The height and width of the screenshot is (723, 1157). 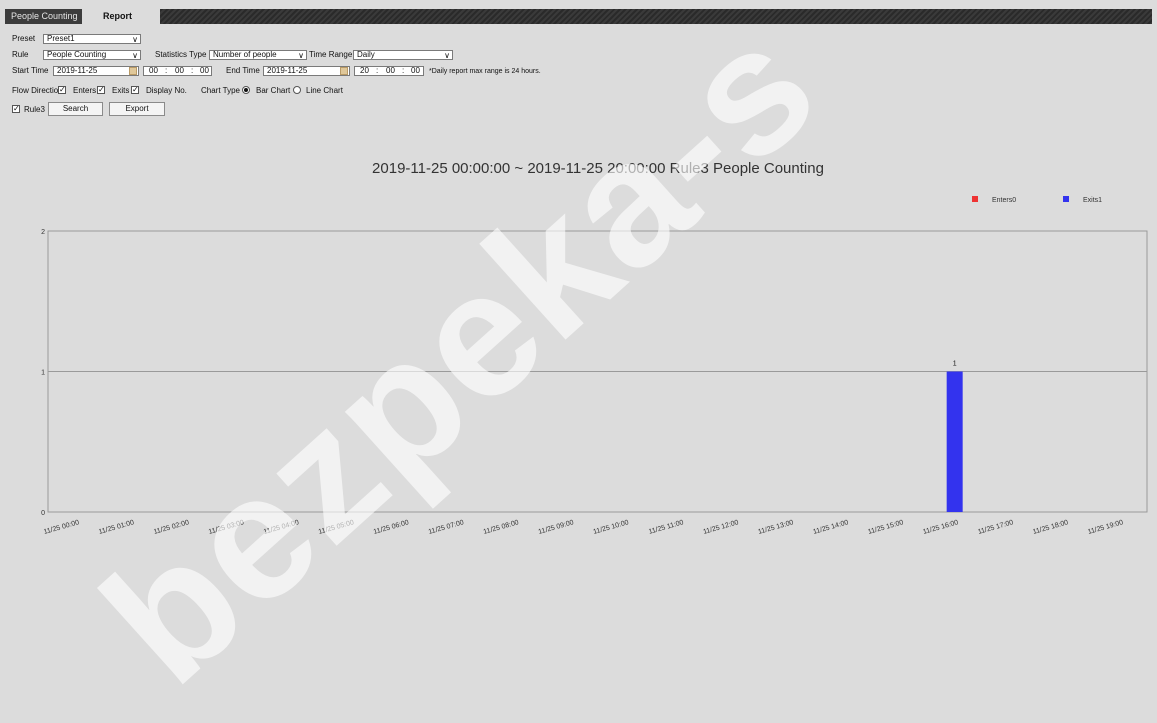 I want to click on x-tick-label: 11/25 14:00, so click(x=830, y=527).